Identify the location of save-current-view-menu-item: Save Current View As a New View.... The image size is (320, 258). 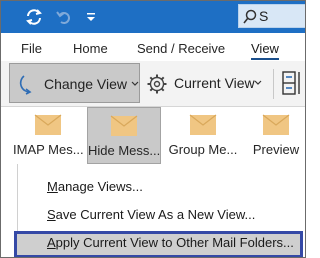
(151, 214).